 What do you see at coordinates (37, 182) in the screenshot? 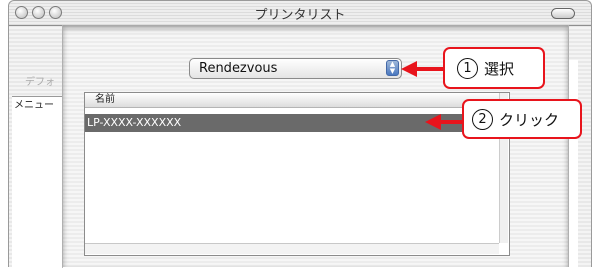
I see `background-list` at bounding box center [37, 182].